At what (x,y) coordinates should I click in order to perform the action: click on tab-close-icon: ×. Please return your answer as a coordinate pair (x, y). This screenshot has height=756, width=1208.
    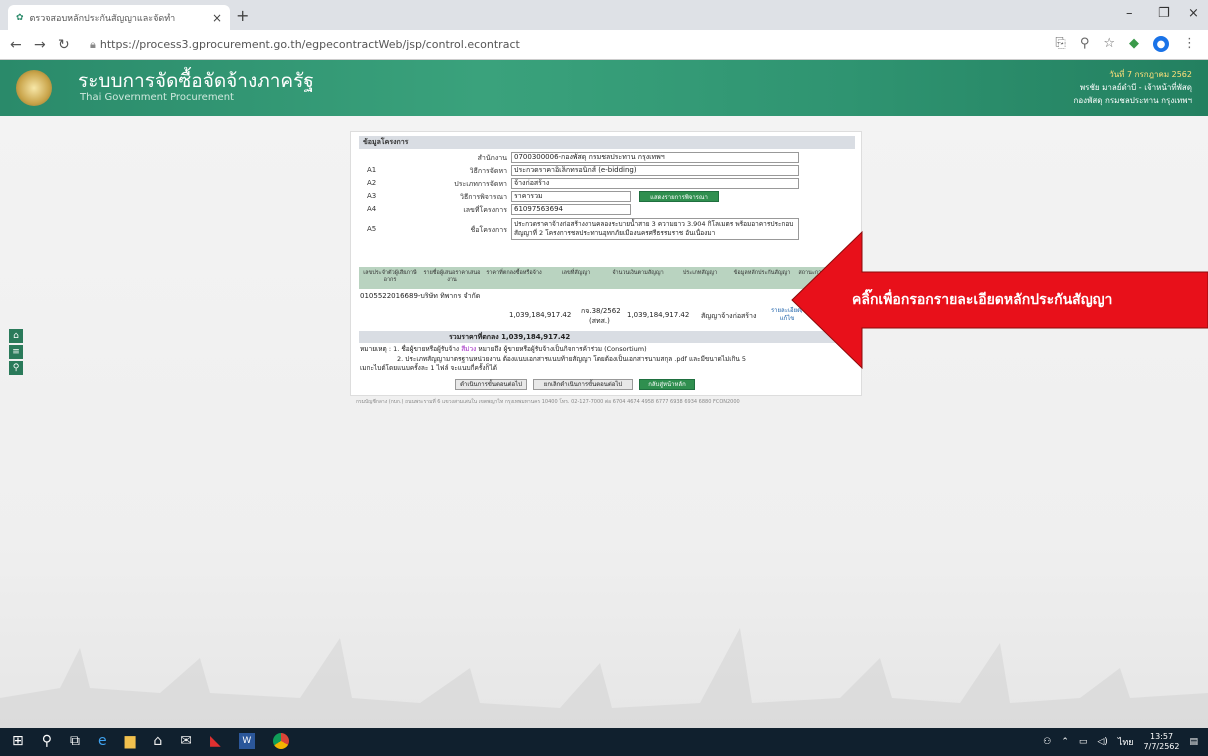
    Looking at the image, I should click on (217, 18).